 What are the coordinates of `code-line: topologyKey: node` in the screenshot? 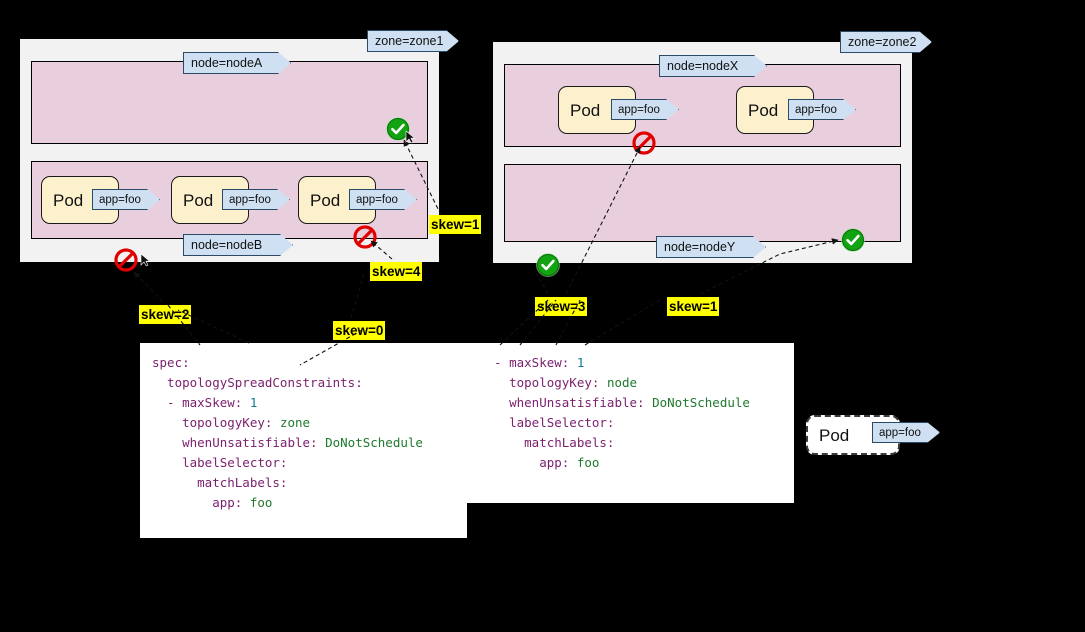 It's located at (630, 383).